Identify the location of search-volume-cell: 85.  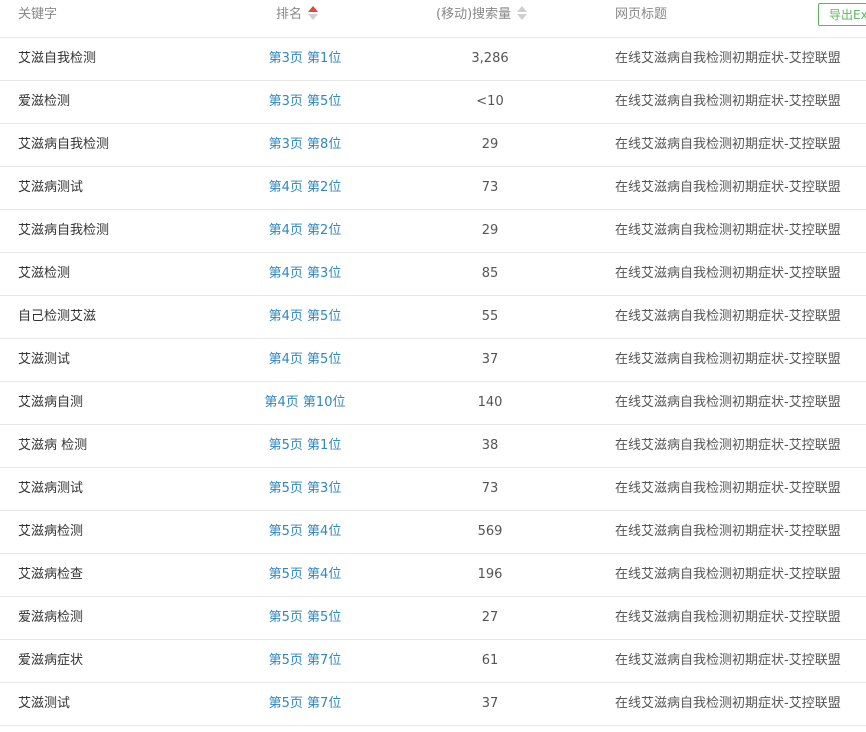
(490, 273).